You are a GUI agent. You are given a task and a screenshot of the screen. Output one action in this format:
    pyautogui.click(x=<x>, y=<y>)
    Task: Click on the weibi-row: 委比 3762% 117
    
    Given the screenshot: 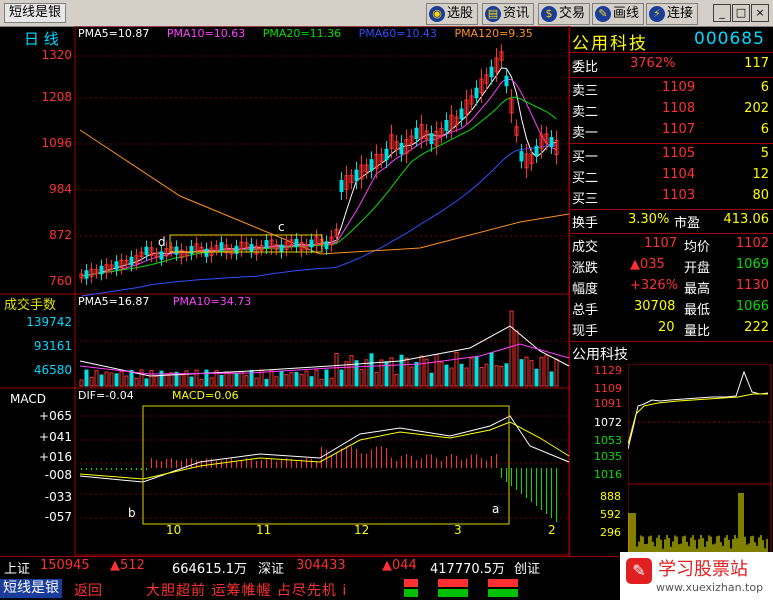 What is the action you would take?
    pyautogui.click(x=670, y=65)
    